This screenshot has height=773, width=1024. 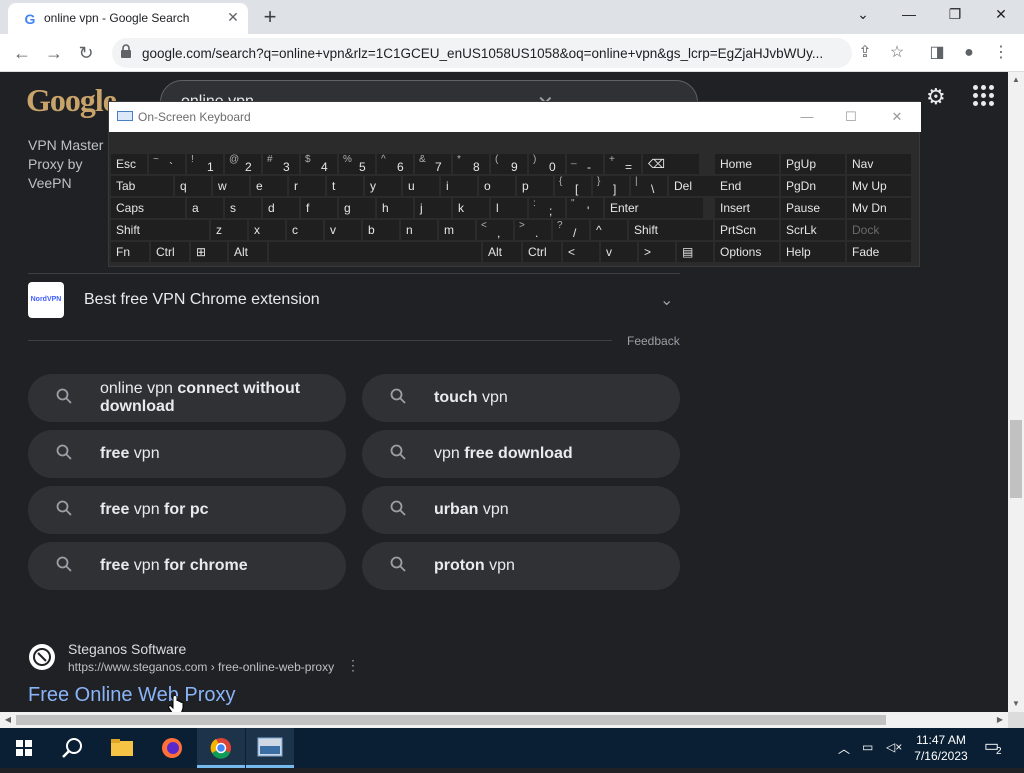 I want to click on taskbar-clock: 11:47 AM 7/16/2023, so click(x=941, y=748).